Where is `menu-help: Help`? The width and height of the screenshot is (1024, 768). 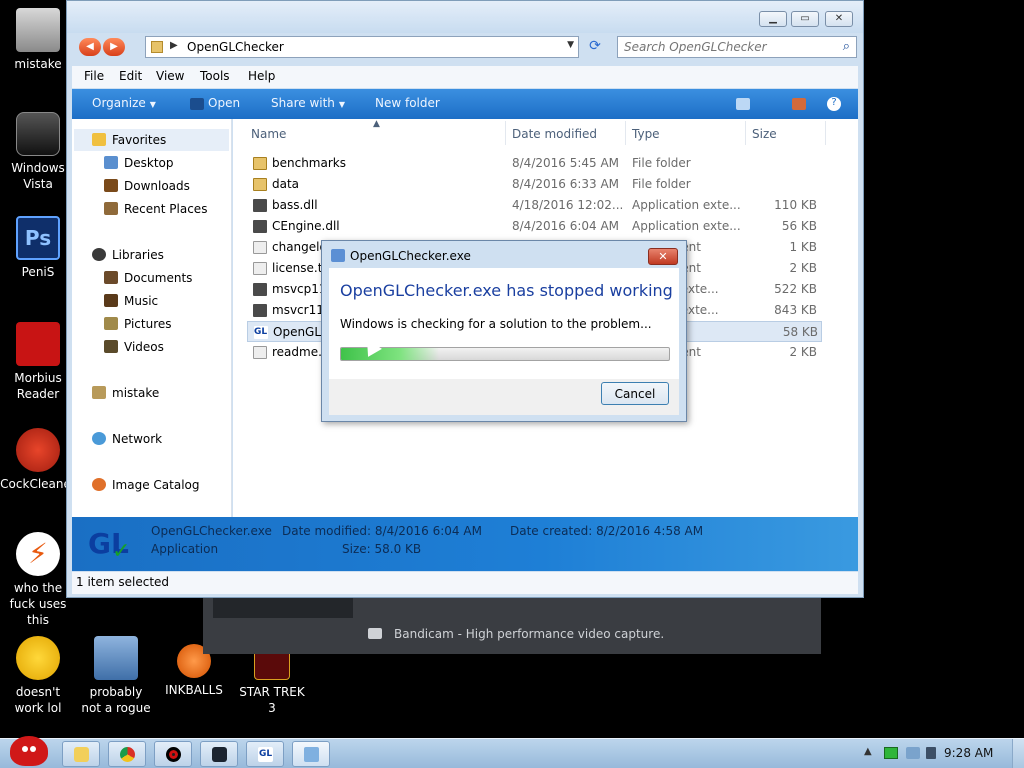
menu-help: Help is located at coordinates (261, 76).